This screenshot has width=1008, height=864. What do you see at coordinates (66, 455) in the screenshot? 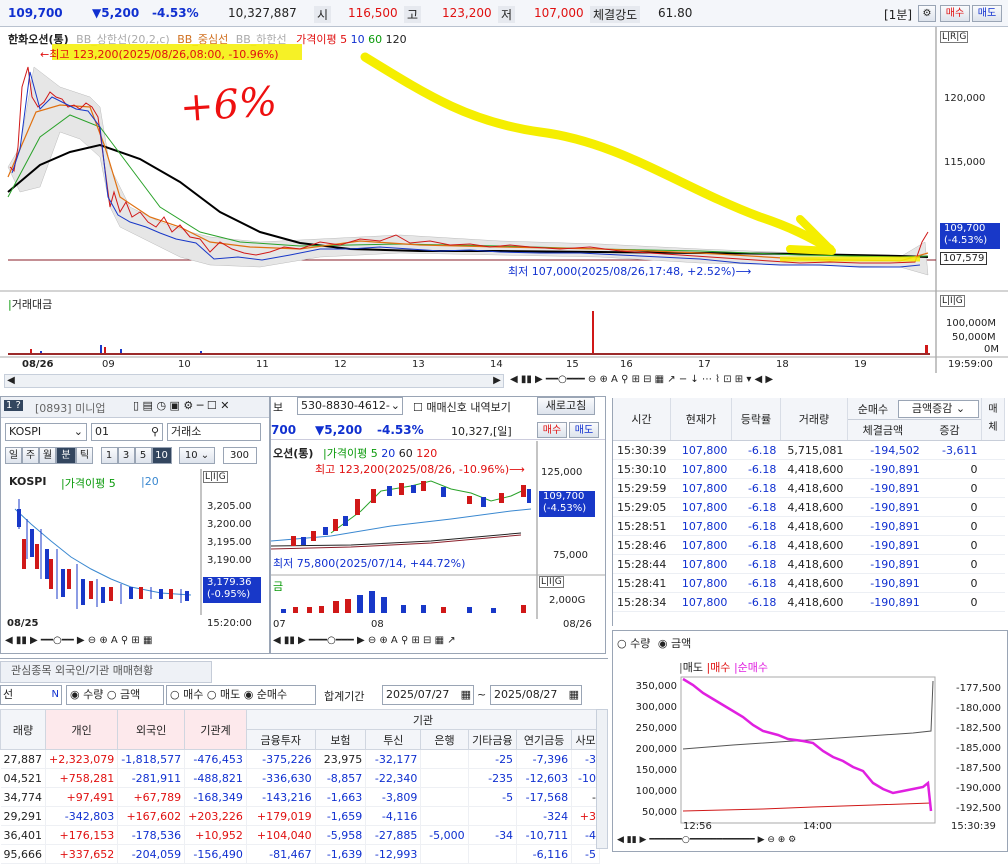
I see `tf-minute: 분` at bounding box center [66, 455].